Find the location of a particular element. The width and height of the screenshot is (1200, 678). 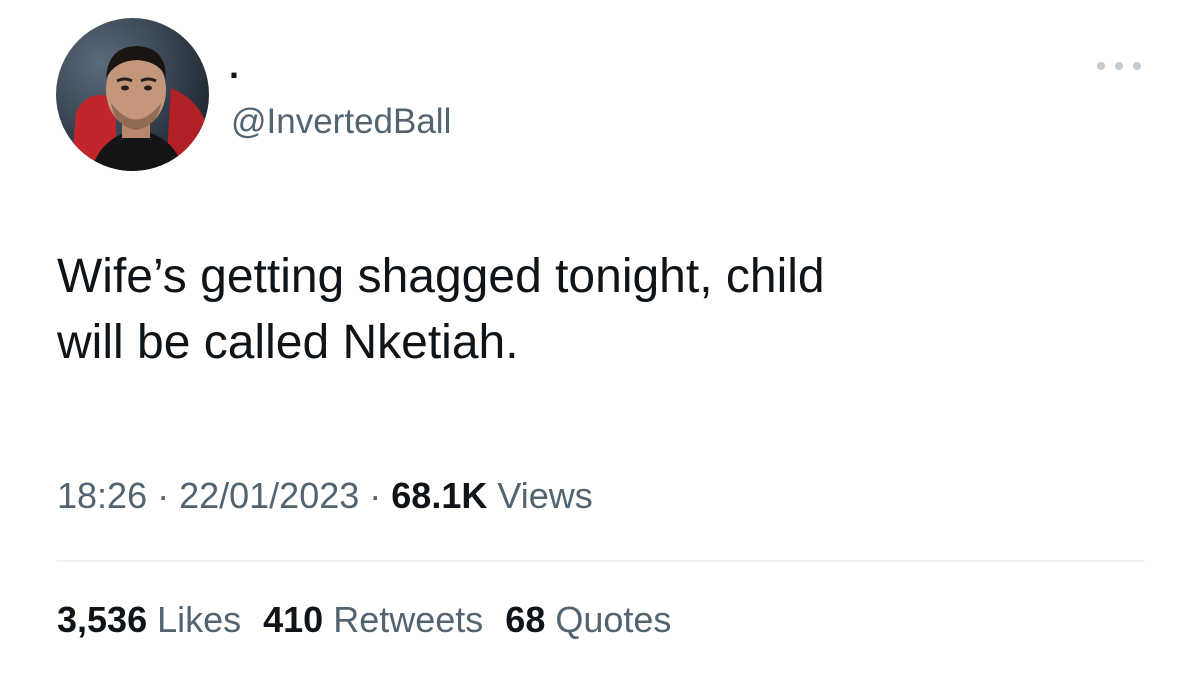

retweets-count: 410 is located at coordinates (293, 619).